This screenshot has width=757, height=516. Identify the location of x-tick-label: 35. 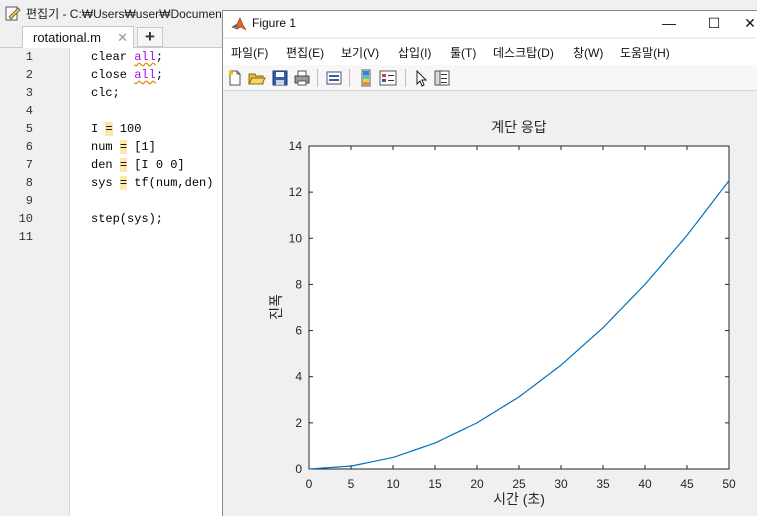
(603, 484).